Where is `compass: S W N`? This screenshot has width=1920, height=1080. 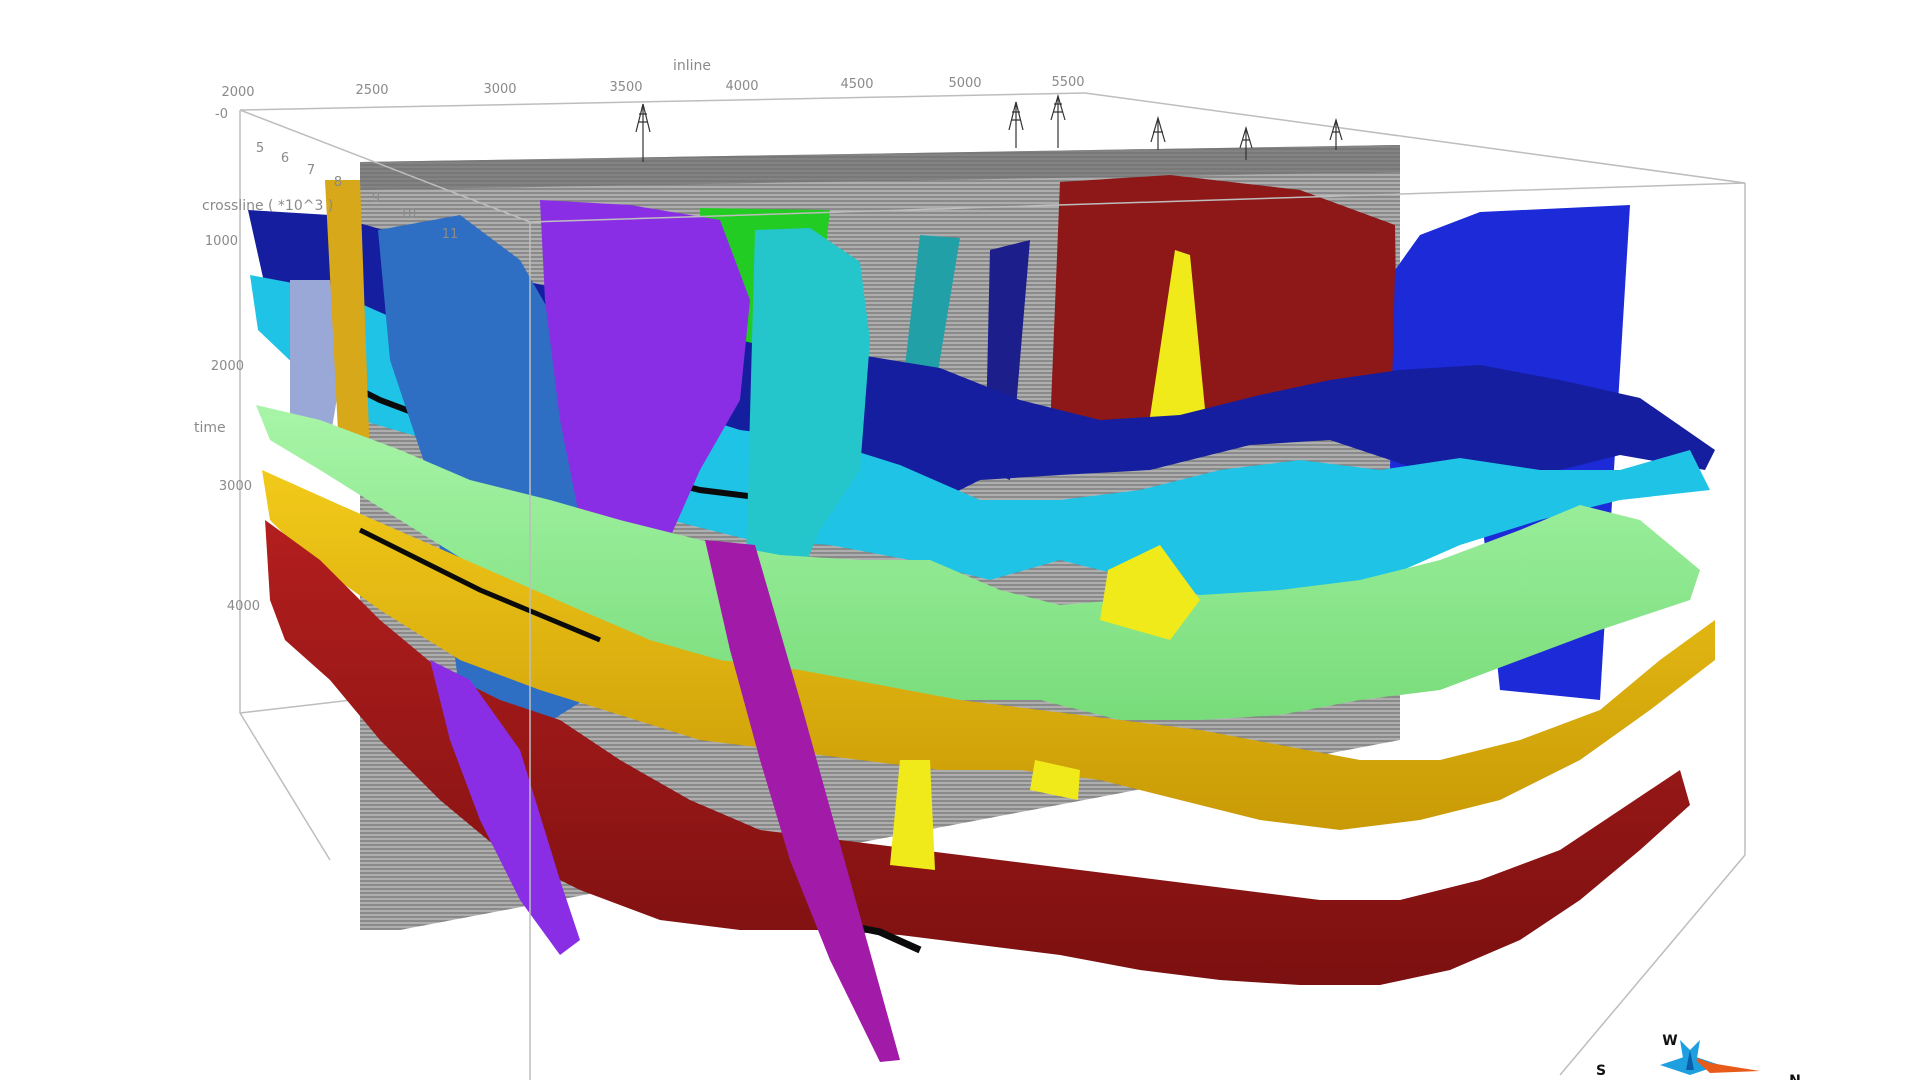 compass: S W N is located at coordinates (1698, 1056).